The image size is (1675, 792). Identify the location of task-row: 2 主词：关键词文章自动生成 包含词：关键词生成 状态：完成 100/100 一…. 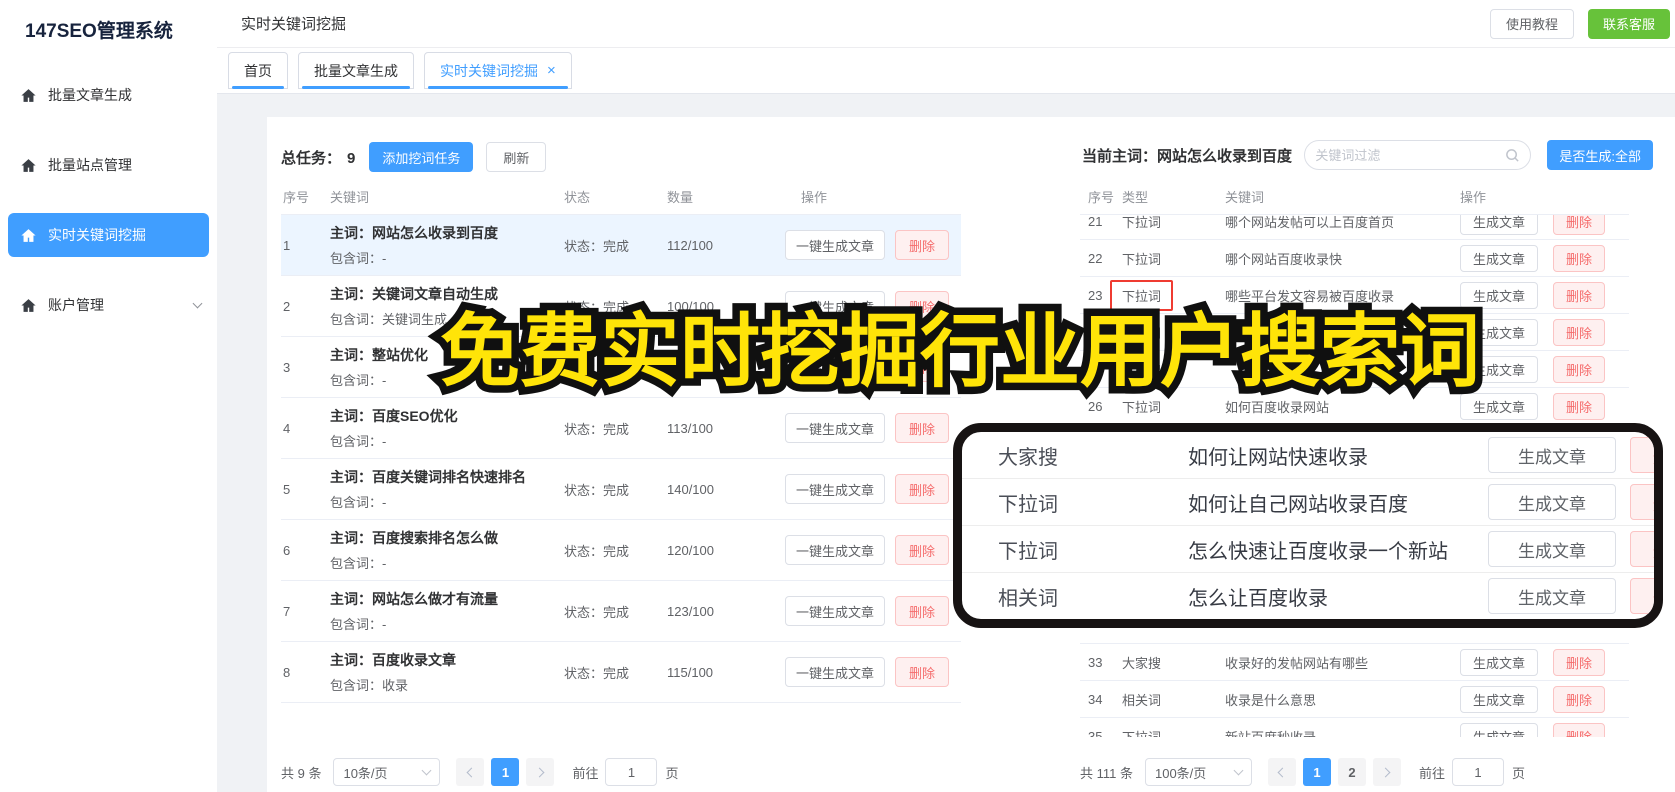
(621, 306).